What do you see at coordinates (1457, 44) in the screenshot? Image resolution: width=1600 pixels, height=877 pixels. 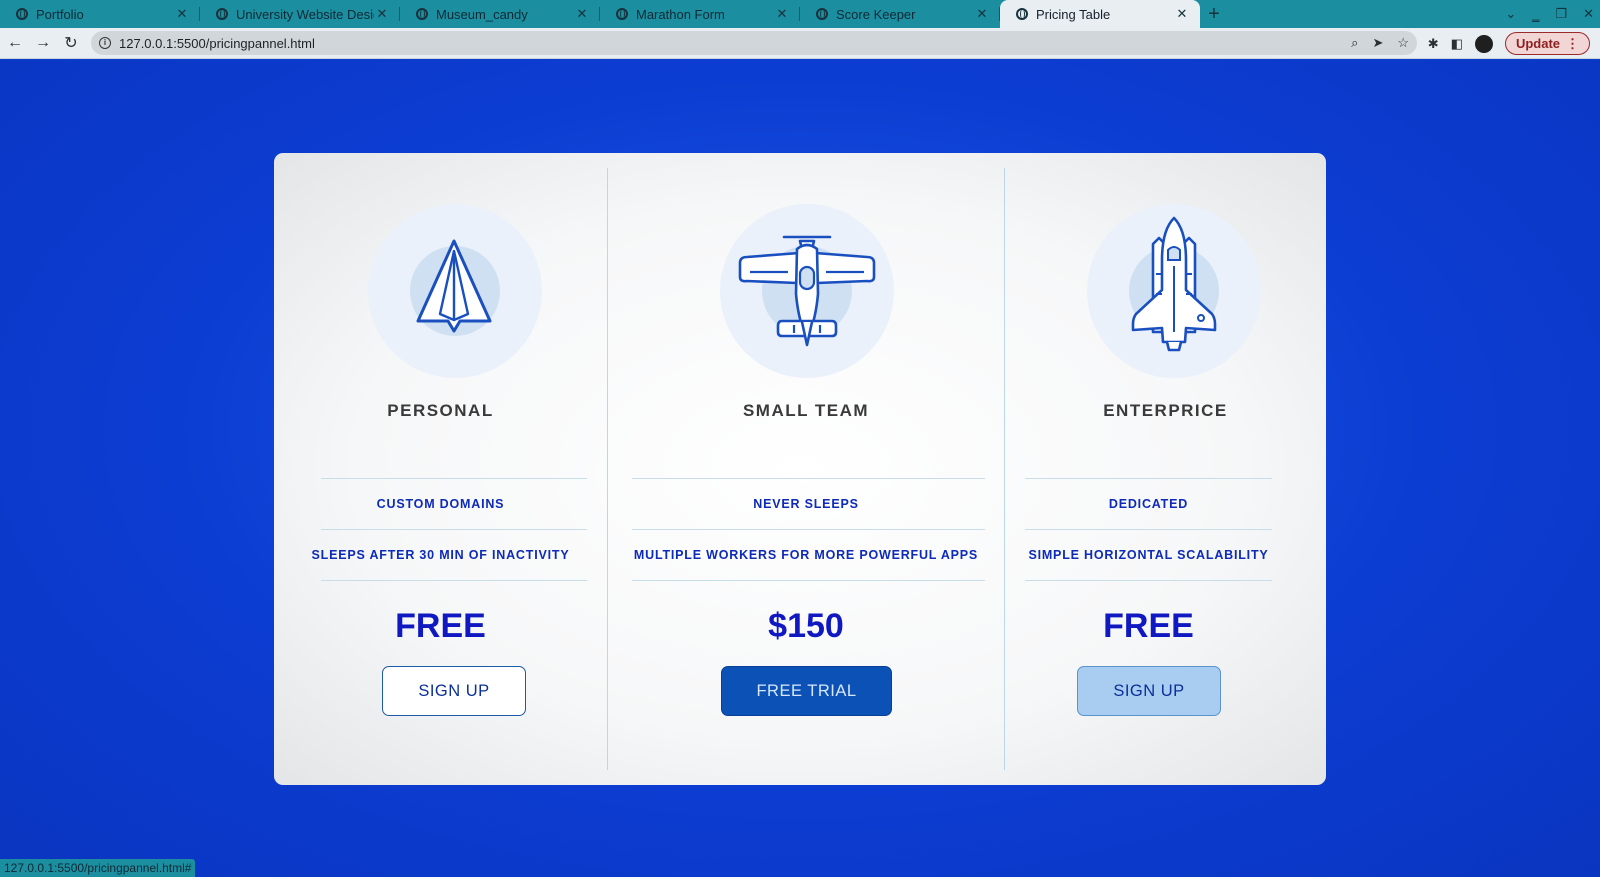 I see `side-panel-icon: ◧` at bounding box center [1457, 44].